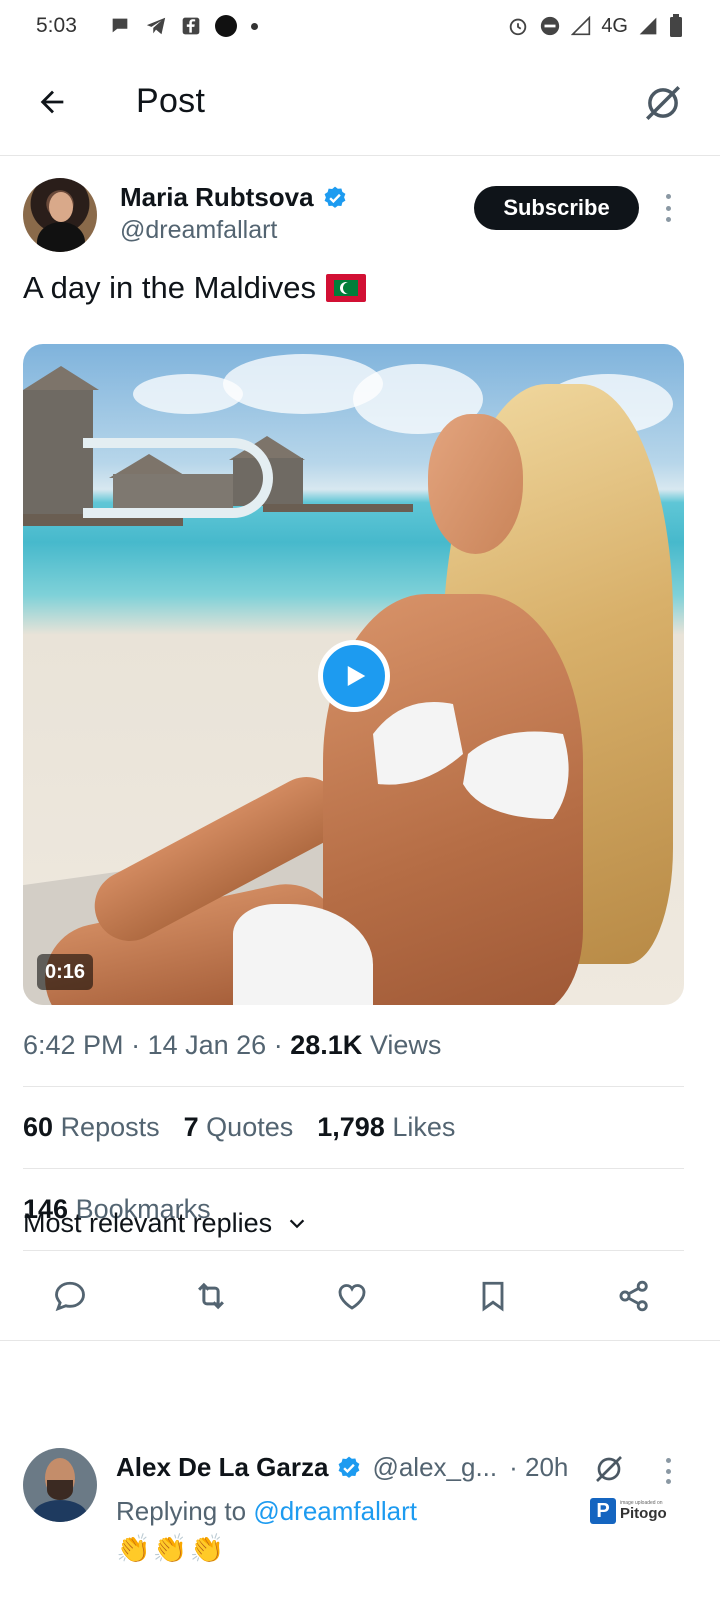 The width and height of the screenshot is (720, 1600). I want to click on arrow-left-icon, so click(52, 102).